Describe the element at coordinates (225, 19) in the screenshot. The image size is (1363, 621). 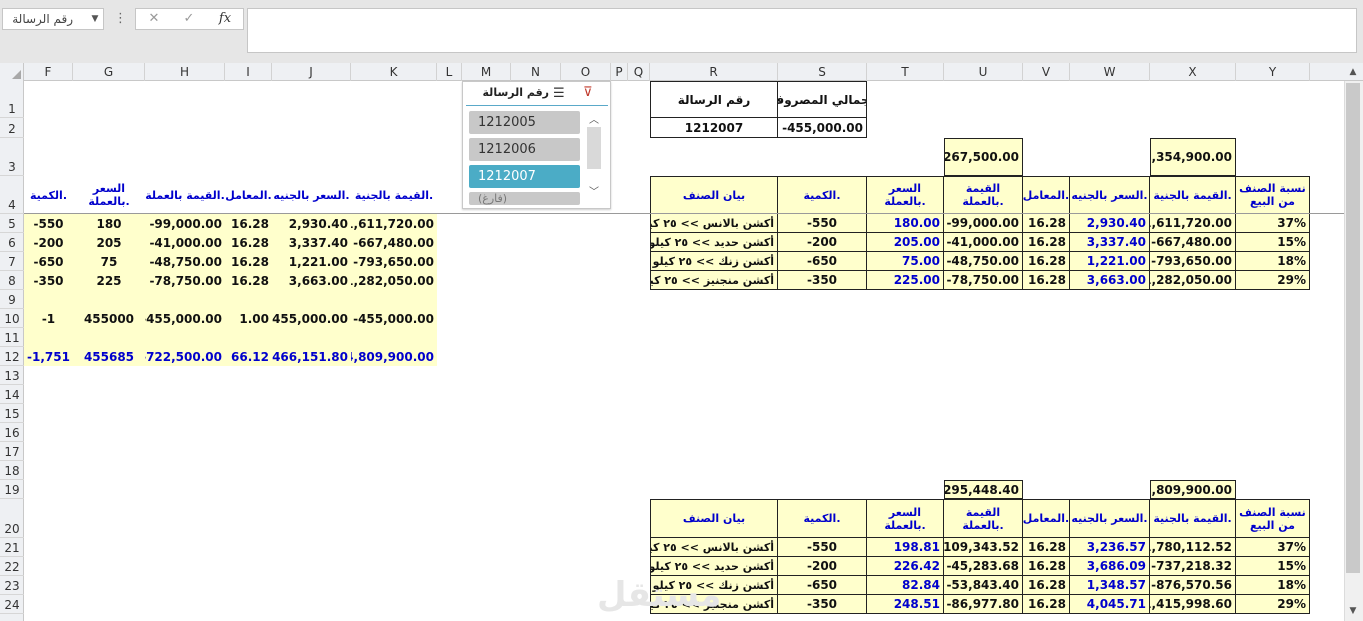
I see `insert-function-icon: fx` at that location.